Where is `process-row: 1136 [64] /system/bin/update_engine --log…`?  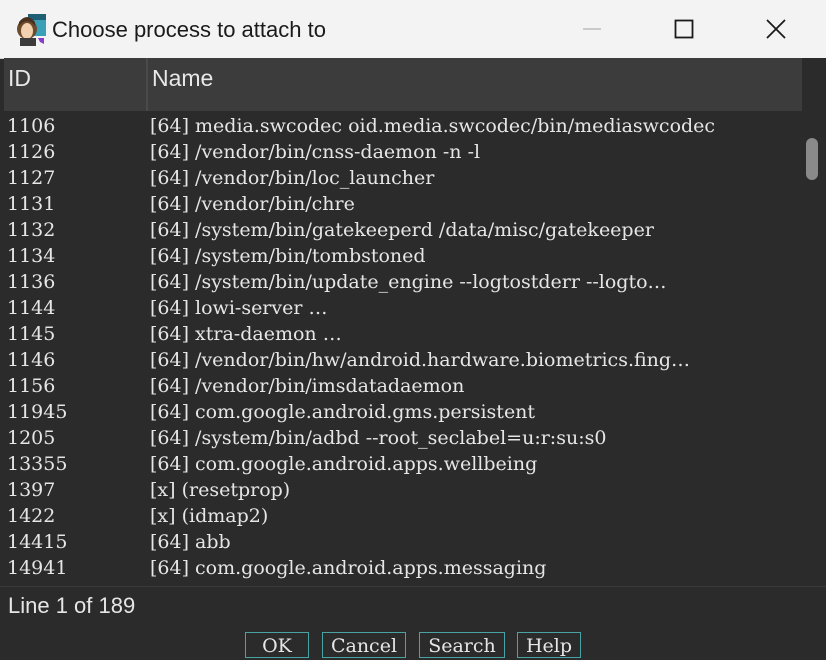 process-row: 1136 [64] /system/bin/update_engine --log… is located at coordinates (403, 282).